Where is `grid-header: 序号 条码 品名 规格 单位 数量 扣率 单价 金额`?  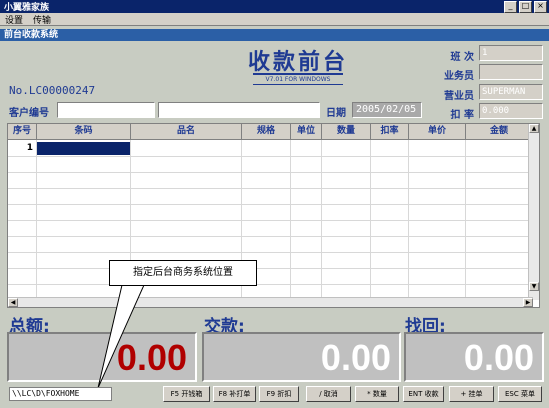
grid-header: 序号 条码 品名 规格 单位 数量 扣率 单价 金额 is located at coordinates (270, 132).